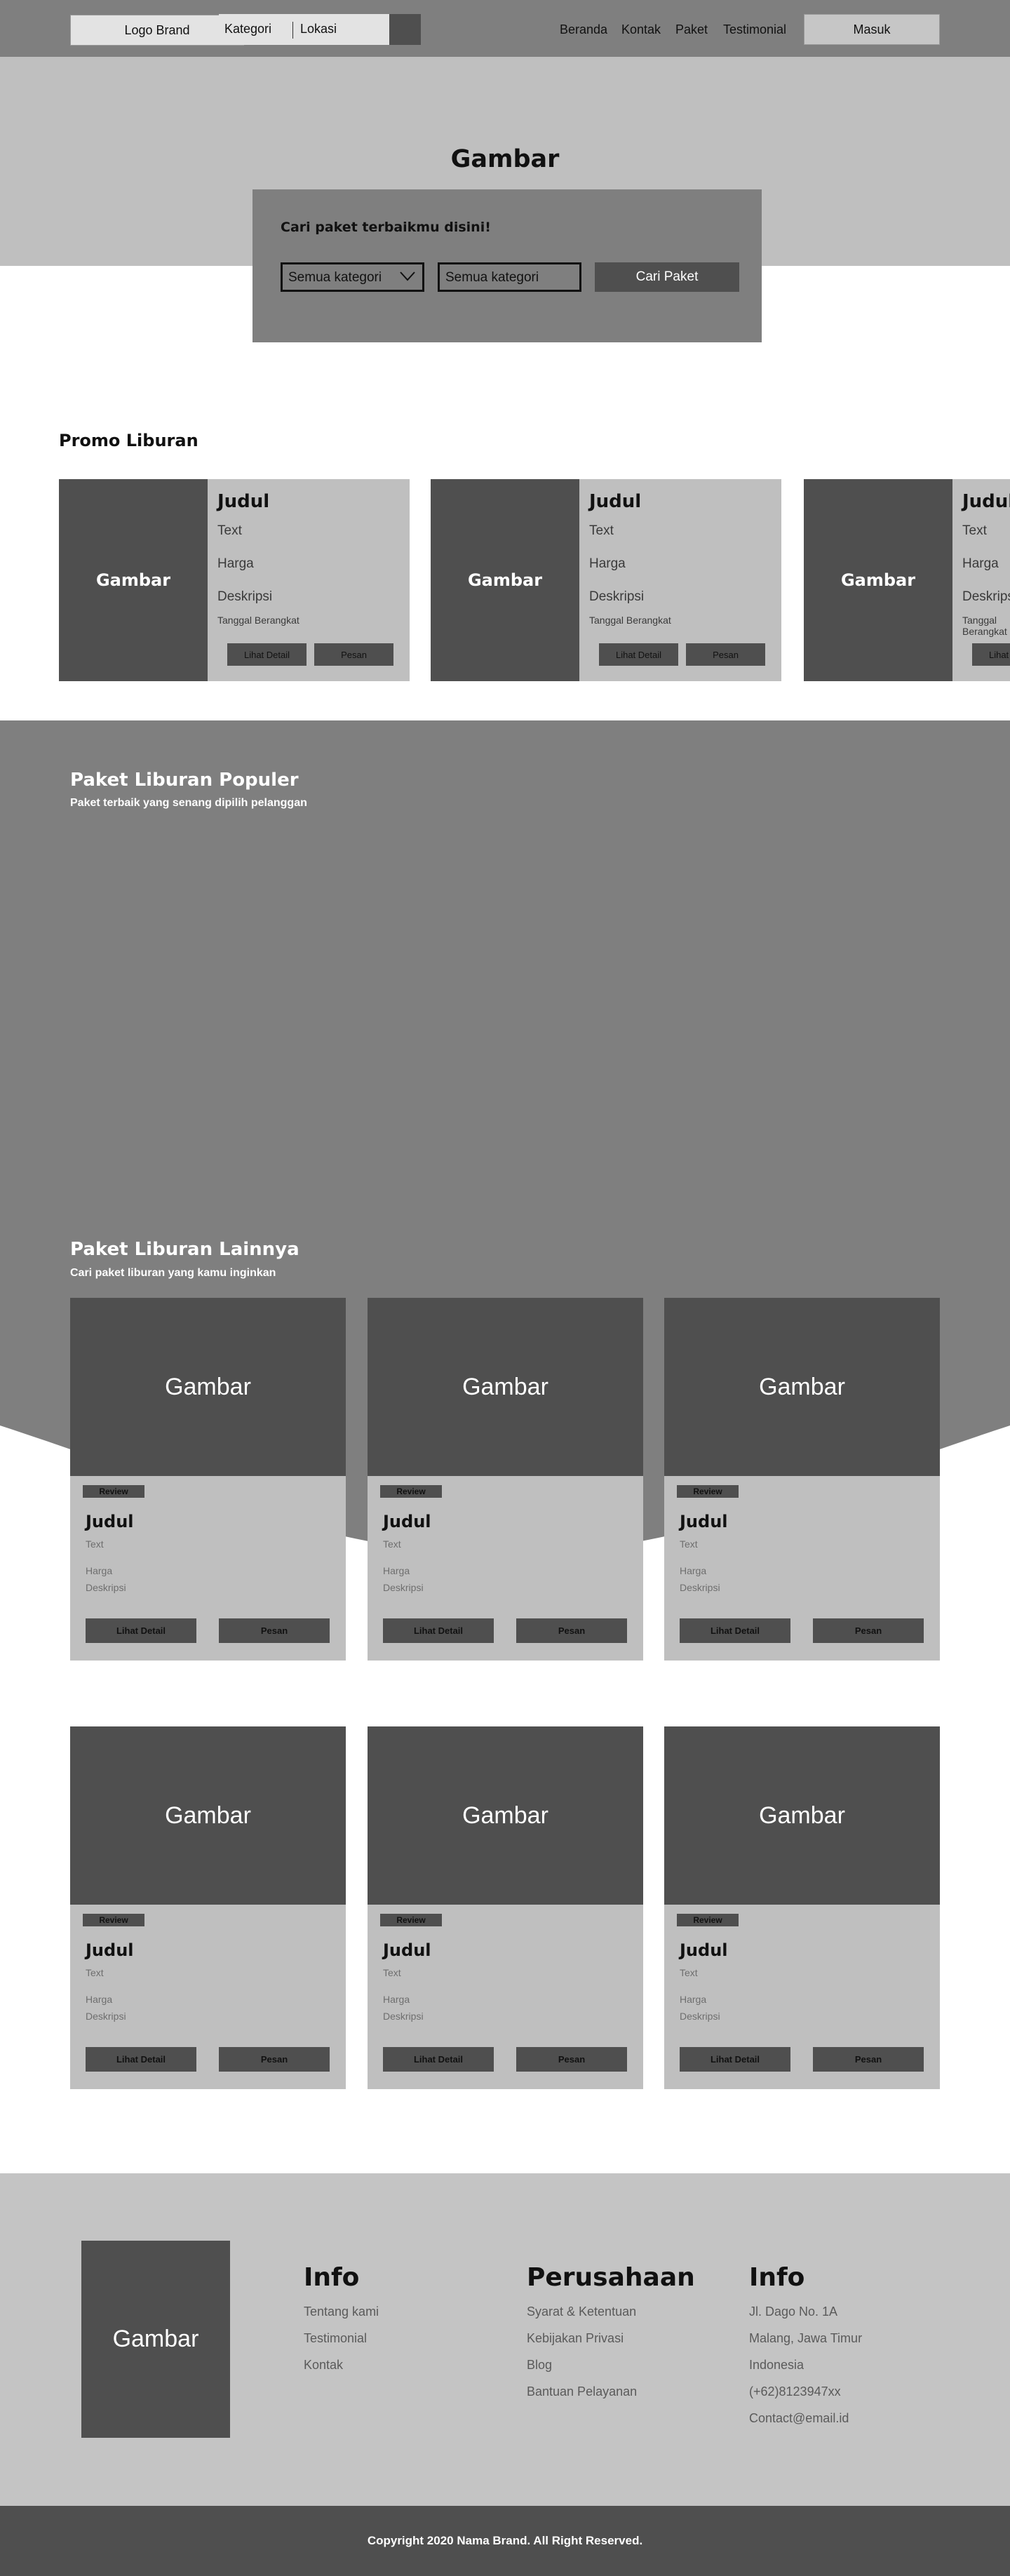 This screenshot has height=2576, width=1010. What do you see at coordinates (806, 2338) in the screenshot?
I see `footer-address-city: Malang, Jawa Timur` at bounding box center [806, 2338].